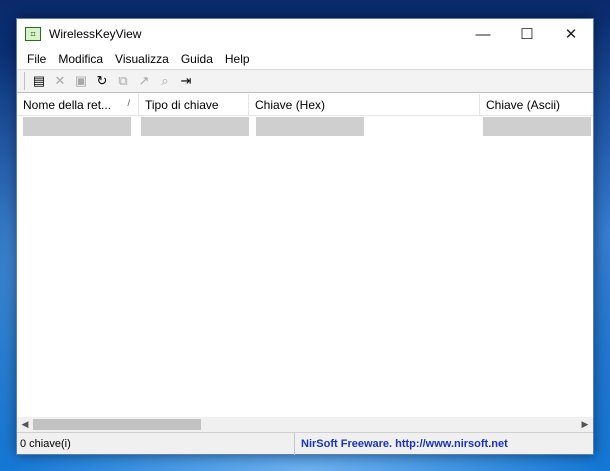 The image size is (610, 471). I want to click on save-icon: ▣, so click(81, 81).